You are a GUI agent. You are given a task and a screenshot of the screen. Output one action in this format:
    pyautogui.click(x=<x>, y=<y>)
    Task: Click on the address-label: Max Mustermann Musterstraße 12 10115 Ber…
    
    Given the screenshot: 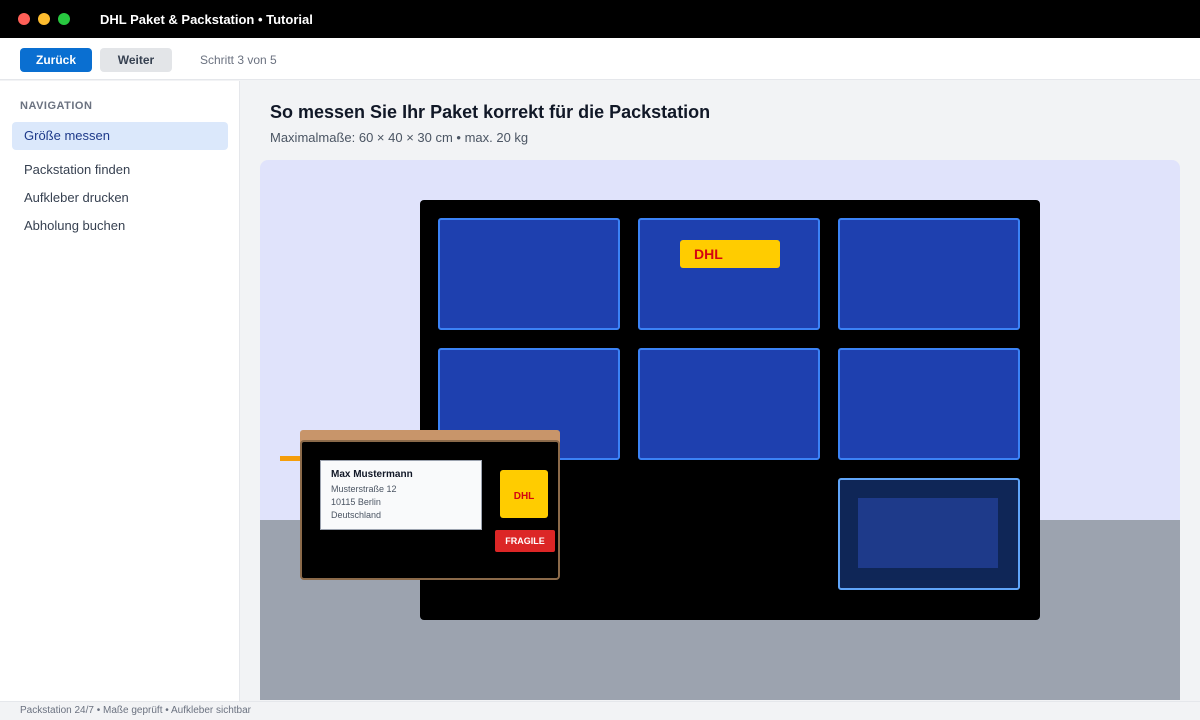 What is the action you would take?
    pyautogui.click(x=401, y=495)
    